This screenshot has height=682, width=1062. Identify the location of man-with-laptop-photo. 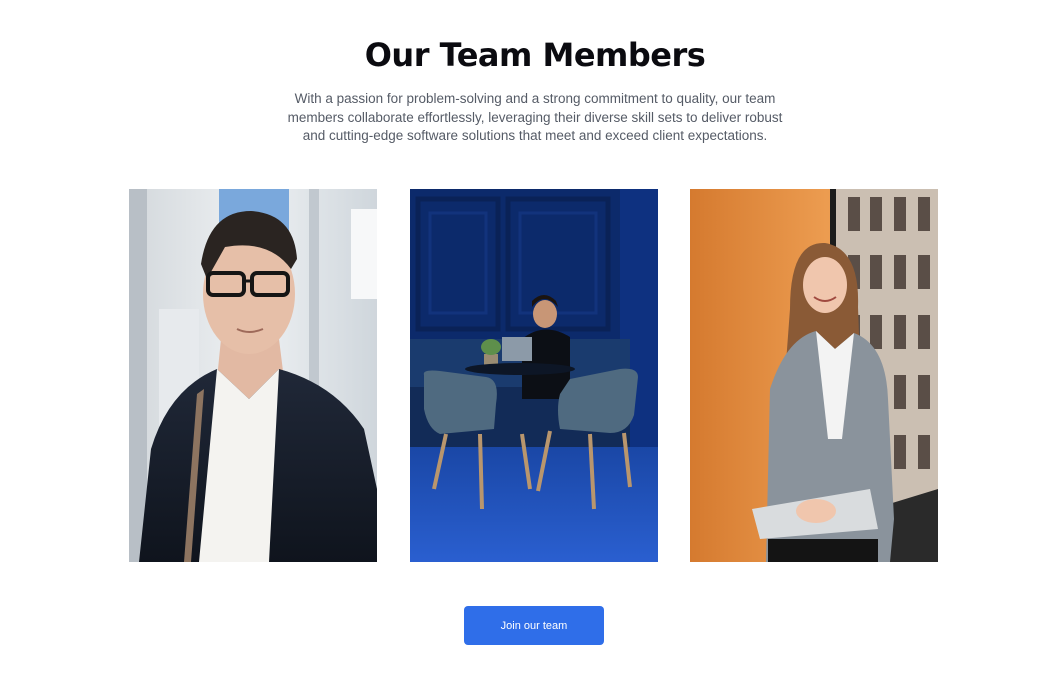
(534, 375).